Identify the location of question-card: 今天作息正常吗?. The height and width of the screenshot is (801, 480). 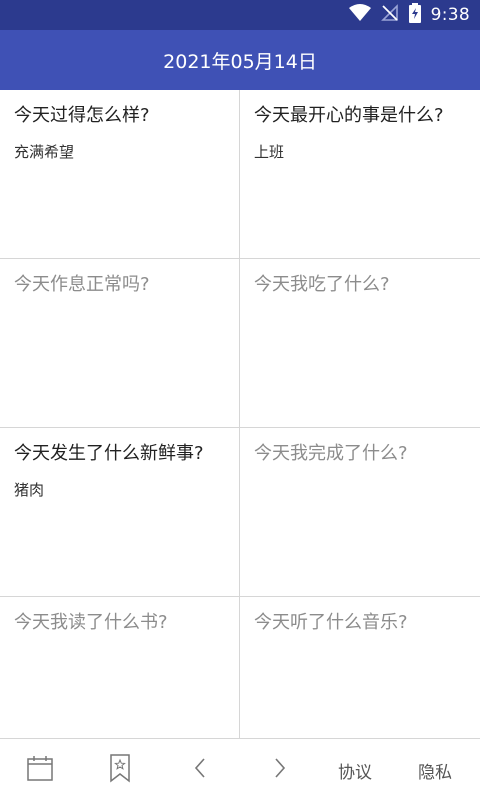
(120, 343).